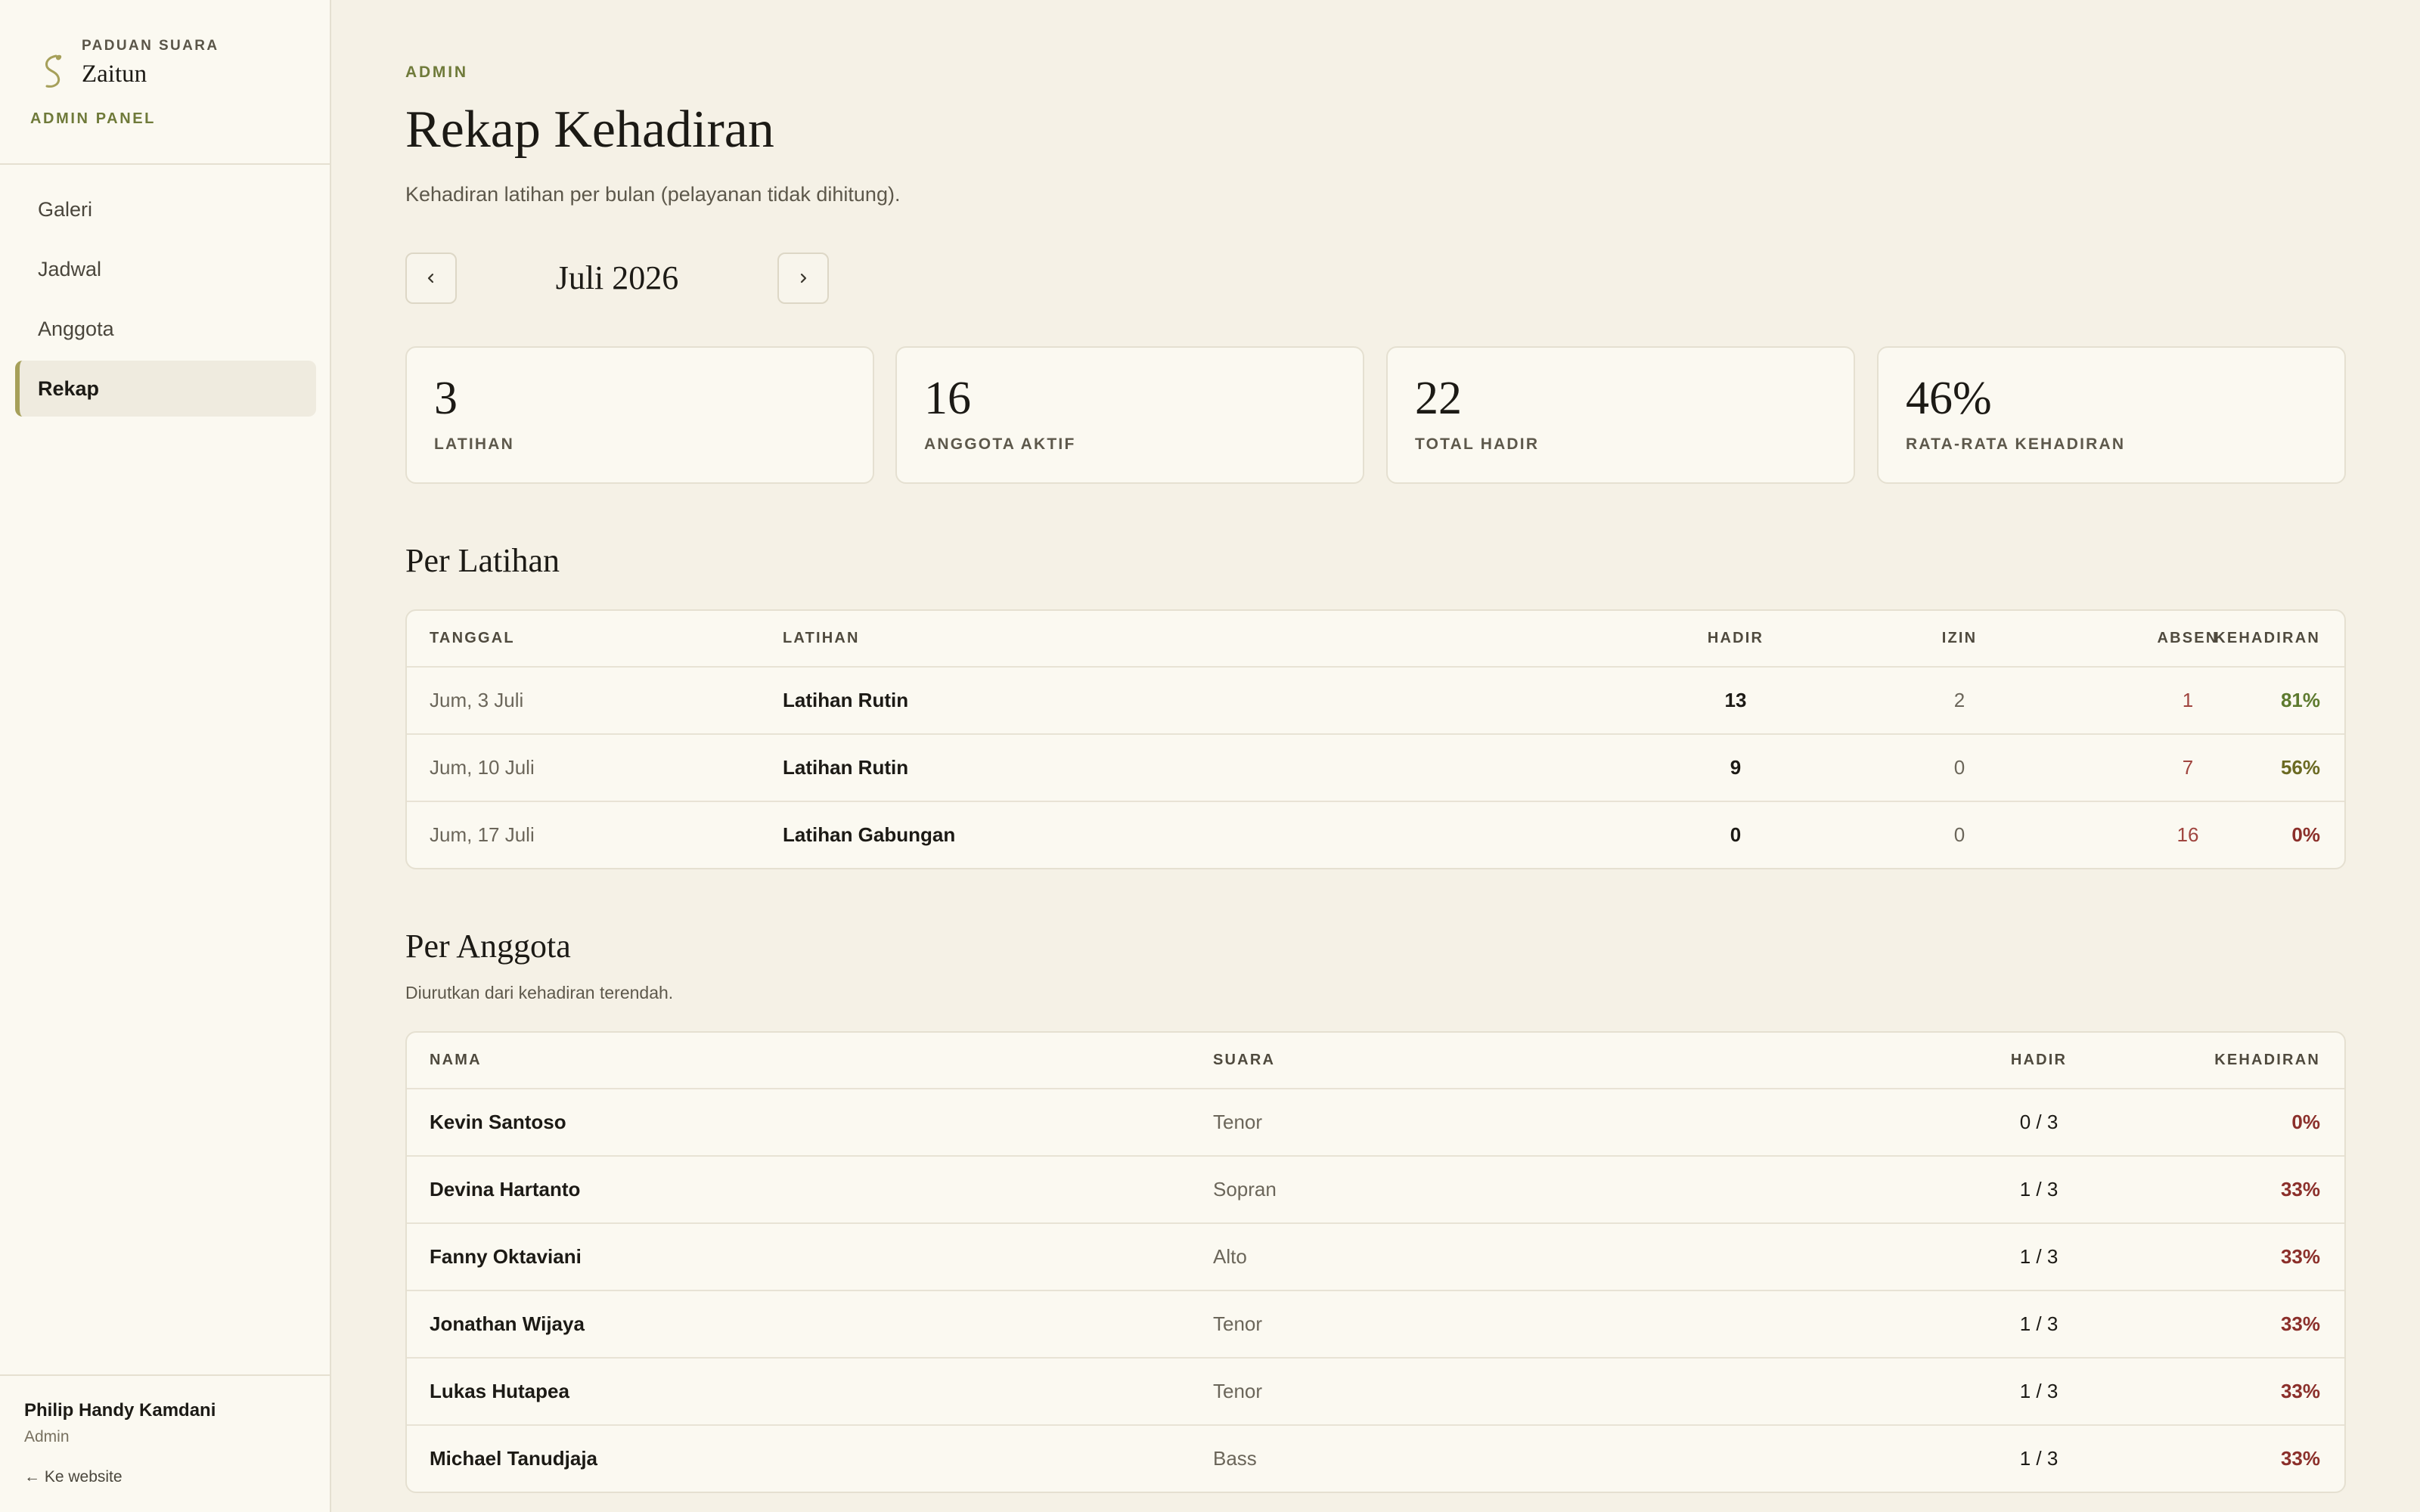  What do you see at coordinates (1245, 1189) in the screenshot?
I see `cell-suara: Sopran` at bounding box center [1245, 1189].